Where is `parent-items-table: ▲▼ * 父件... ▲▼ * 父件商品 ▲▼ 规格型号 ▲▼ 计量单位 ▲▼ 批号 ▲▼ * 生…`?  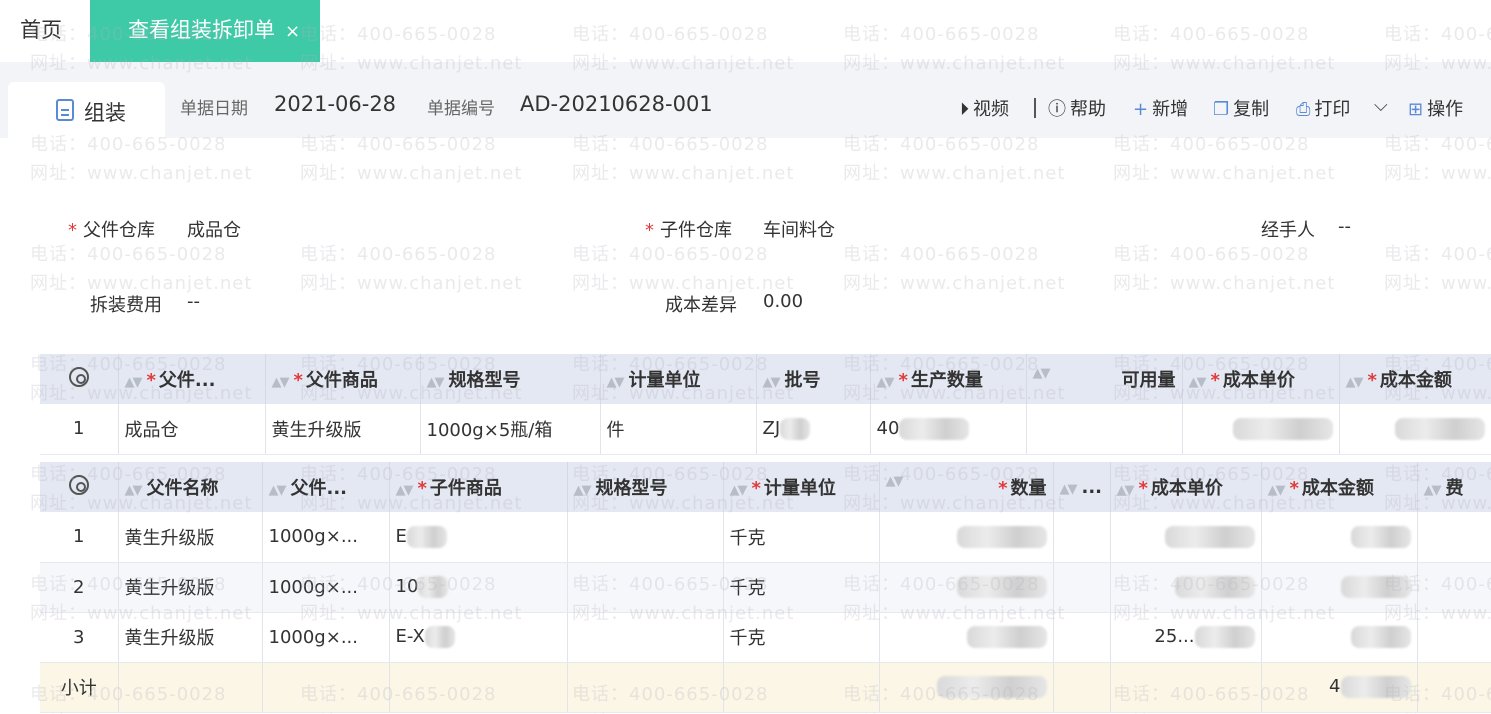 parent-items-table: ▲▼ * 父件... ▲▼ * 父件商品 ▲▼ 规格型号 ▲▼ 计量单位 ▲▼ 批号 ▲▼ * 生… is located at coordinates (765, 404).